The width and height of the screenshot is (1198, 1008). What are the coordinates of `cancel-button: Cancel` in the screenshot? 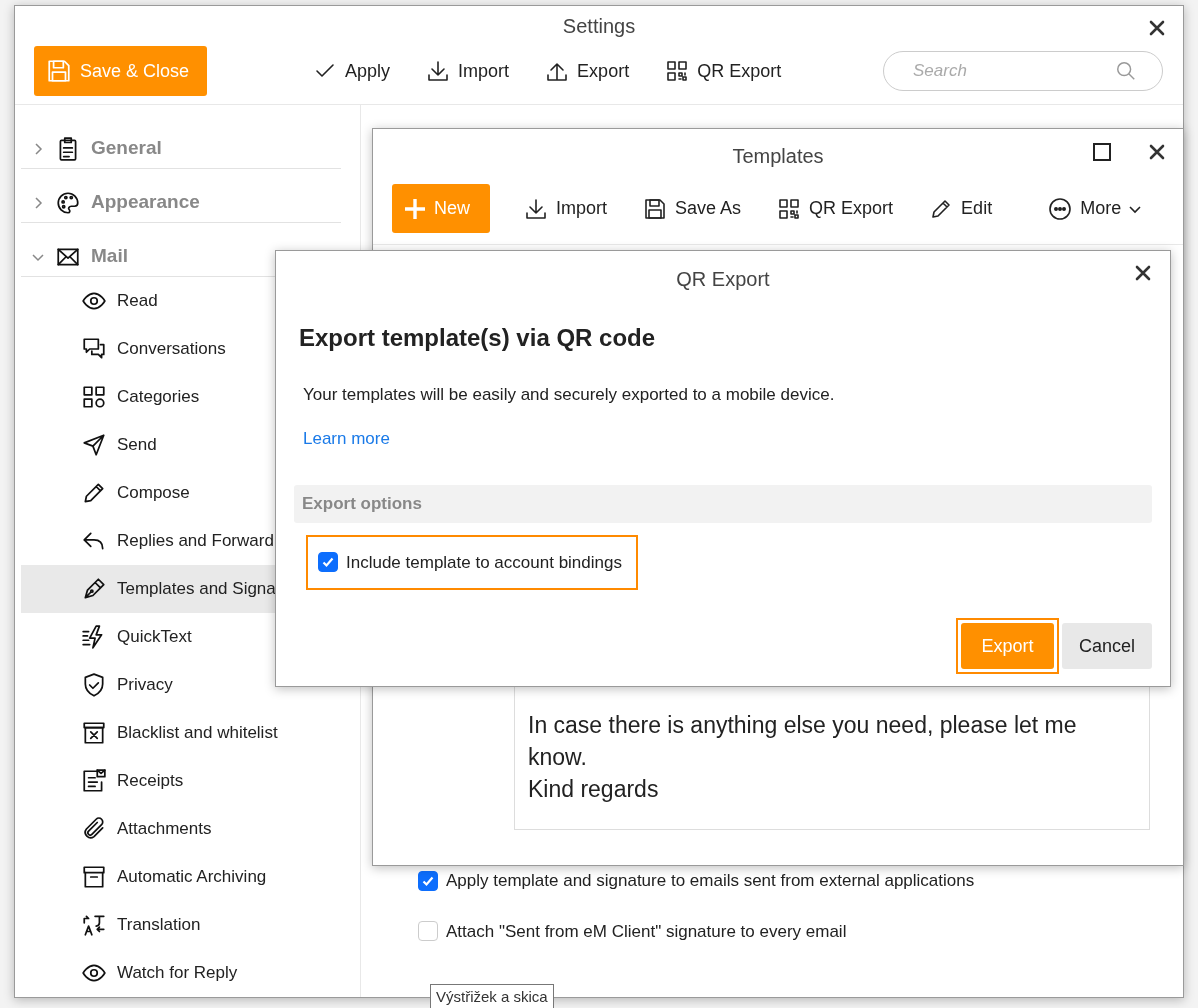 It's located at (1107, 646).